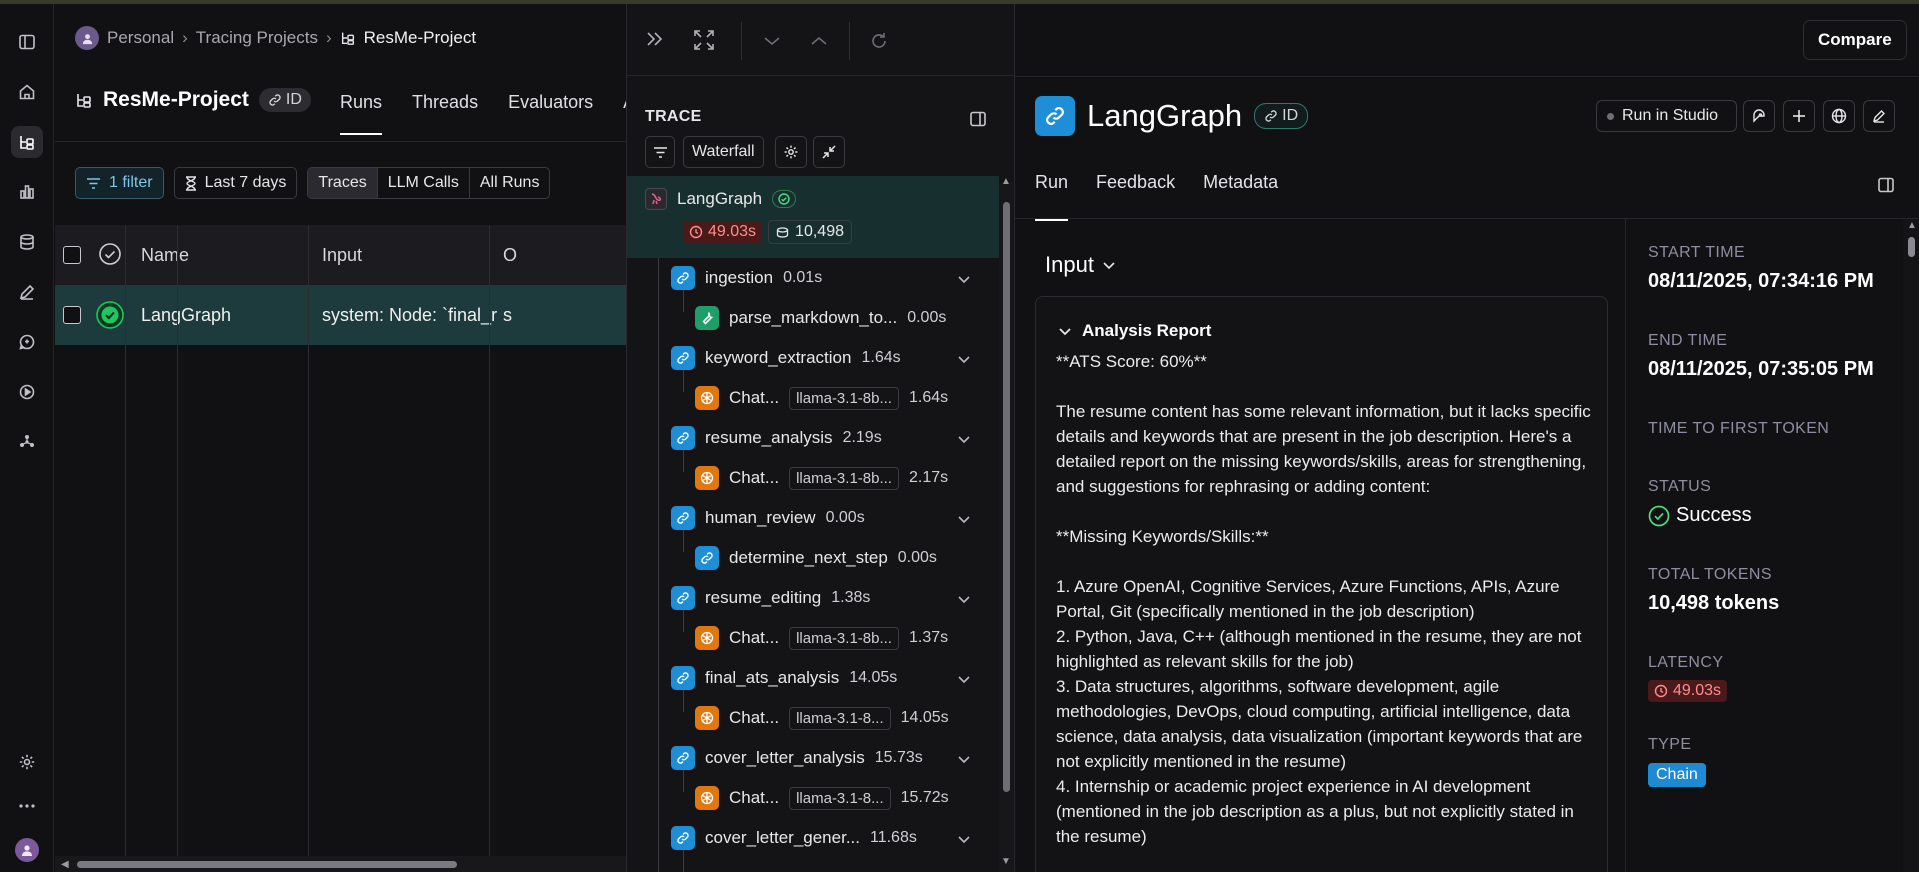  Describe the element at coordinates (660, 152) in the screenshot. I see `trace-filter-button` at that location.